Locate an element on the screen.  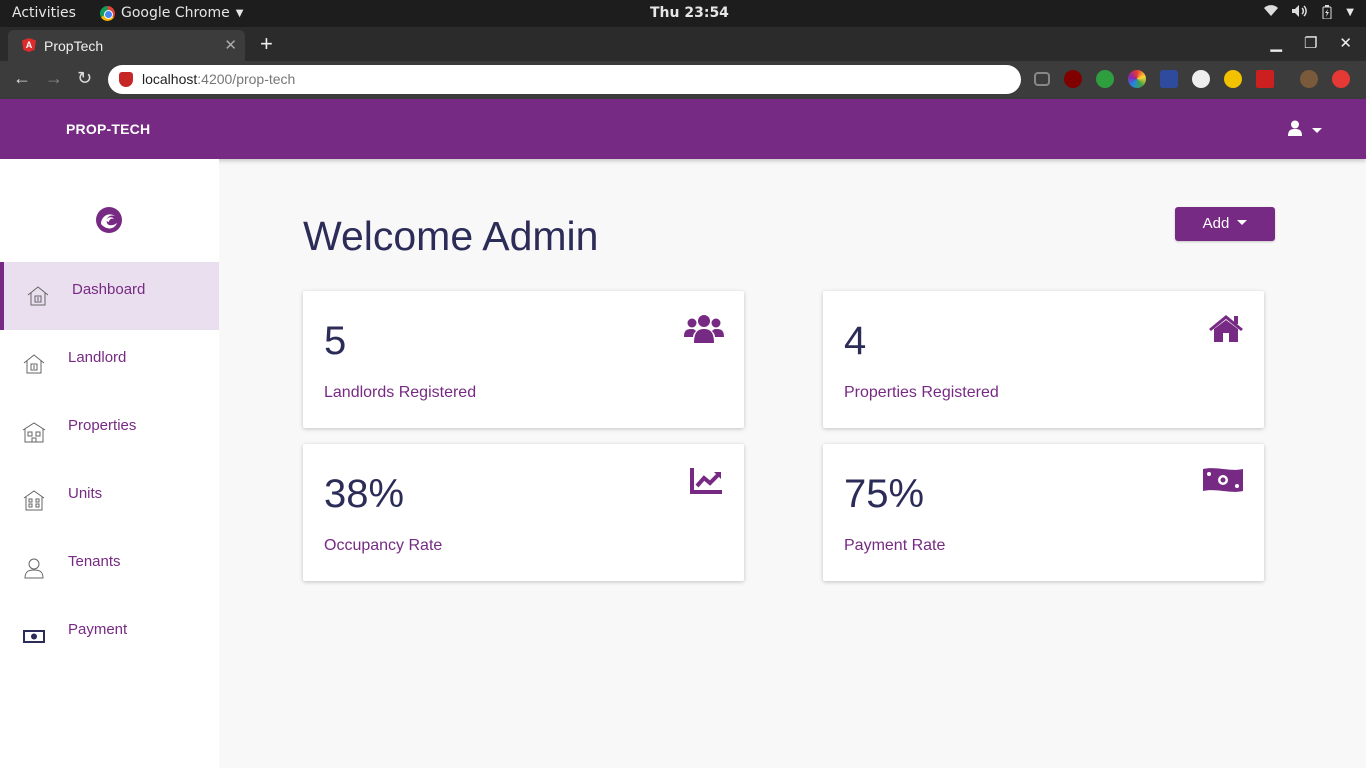
stat-value: 75% is located at coordinates (884, 494).